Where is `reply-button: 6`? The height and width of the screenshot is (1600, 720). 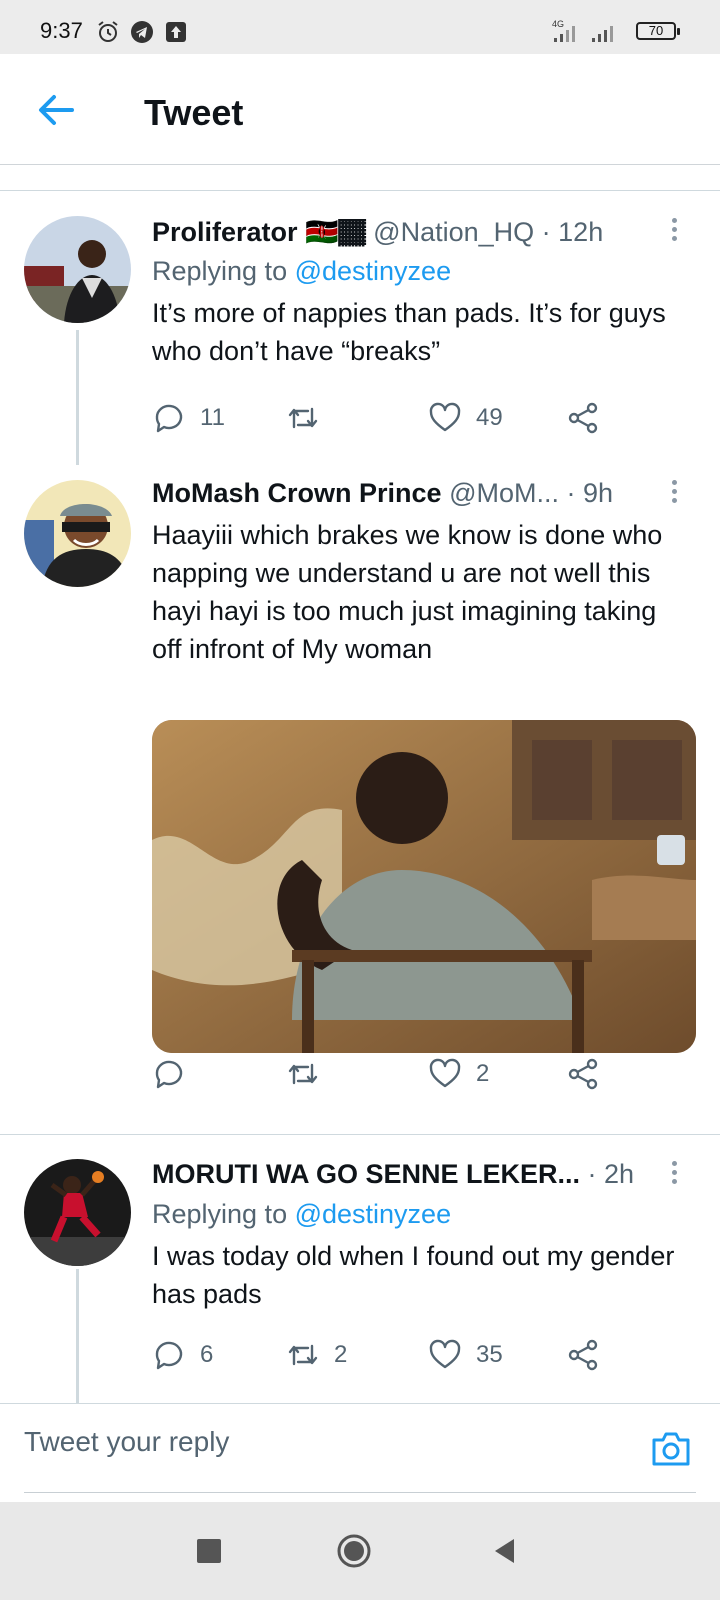
reply-button: 6 is located at coordinates (182, 1355).